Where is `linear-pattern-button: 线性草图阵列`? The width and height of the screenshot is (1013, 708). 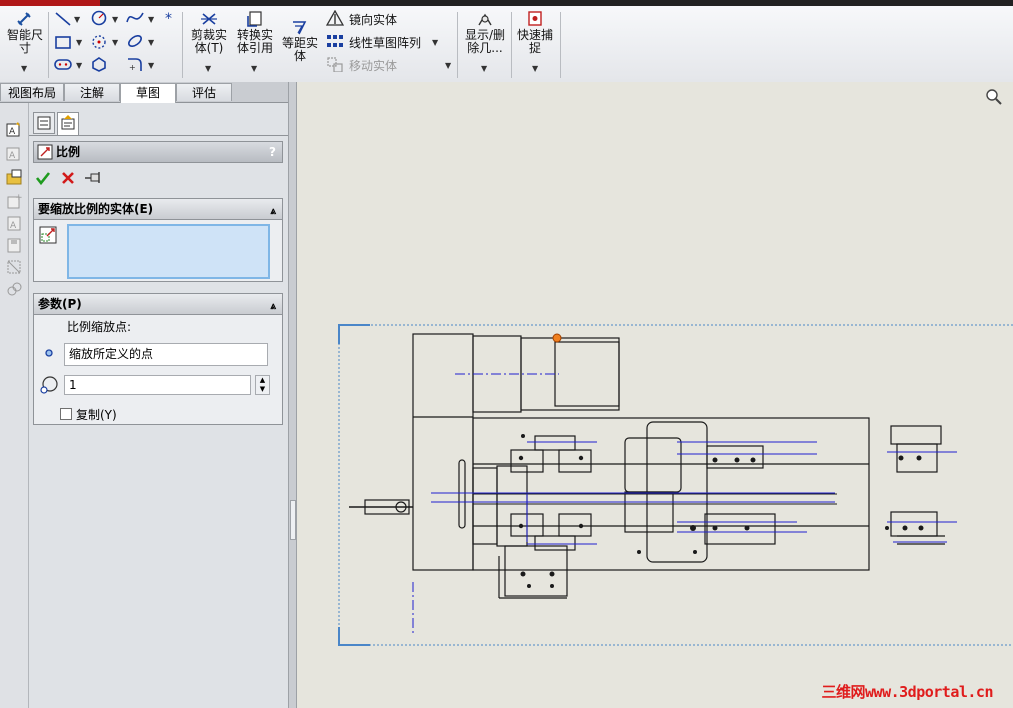
linear-pattern-button: 线性草图阵列 is located at coordinates (385, 42).